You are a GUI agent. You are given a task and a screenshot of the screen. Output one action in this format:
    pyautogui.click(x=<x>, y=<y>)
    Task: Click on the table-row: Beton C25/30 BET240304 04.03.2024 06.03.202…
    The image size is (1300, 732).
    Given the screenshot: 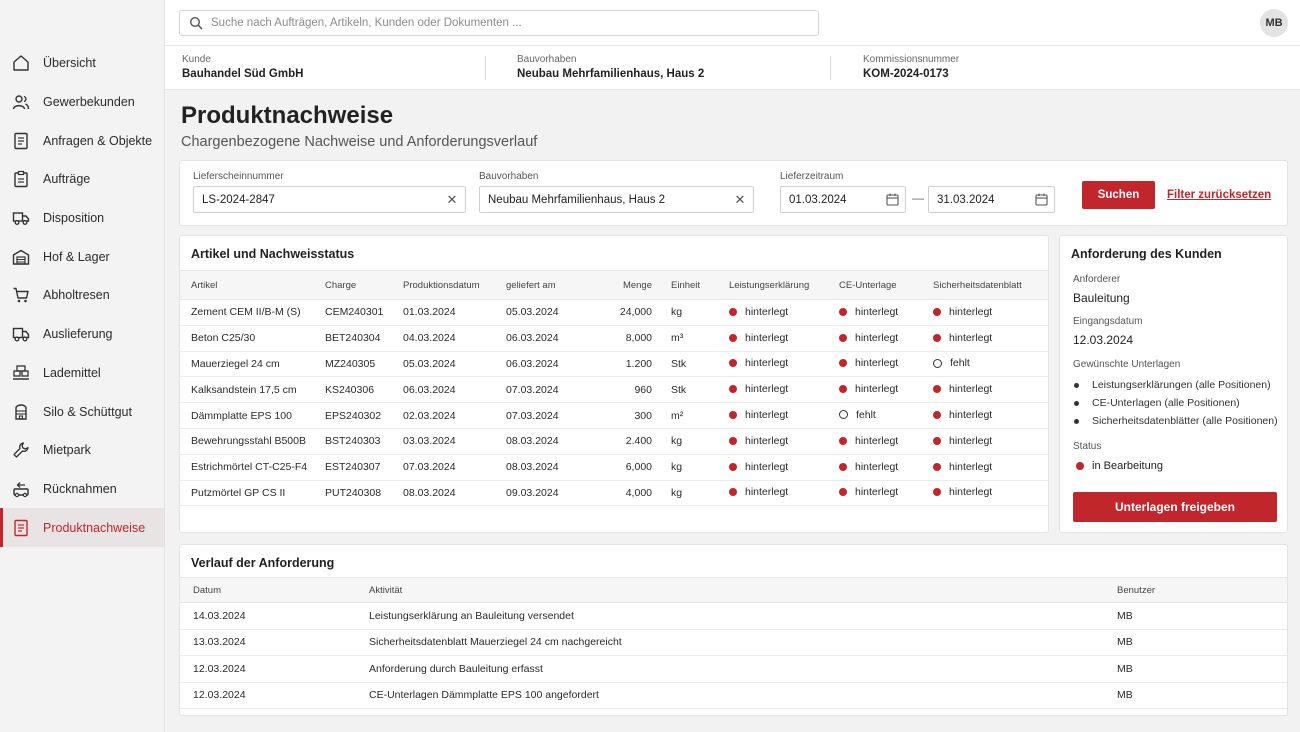 What is the action you would take?
    pyautogui.click(x=614, y=338)
    